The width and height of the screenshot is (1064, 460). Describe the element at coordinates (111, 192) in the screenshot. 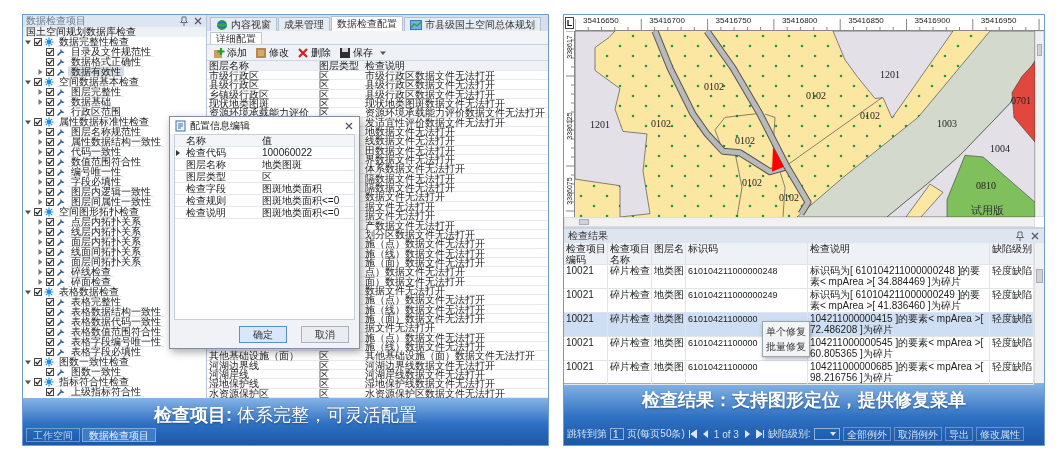

I see `tree-item: 图层内逻辑一致性` at that location.